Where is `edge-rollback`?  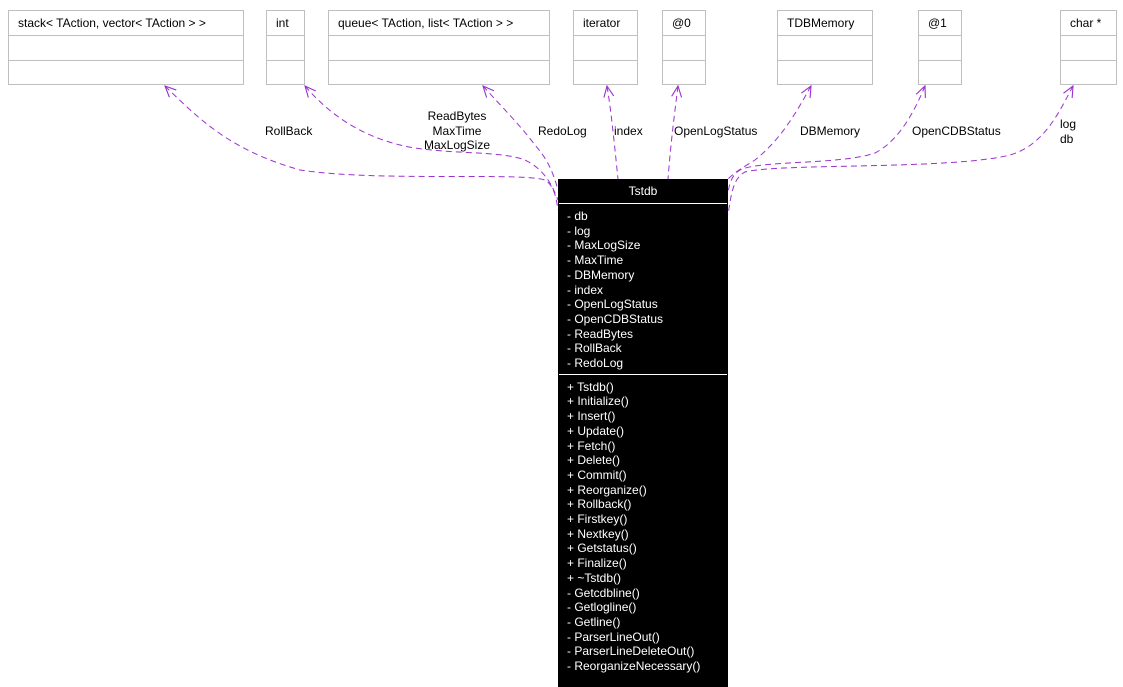 edge-rollback is located at coordinates (362, 148).